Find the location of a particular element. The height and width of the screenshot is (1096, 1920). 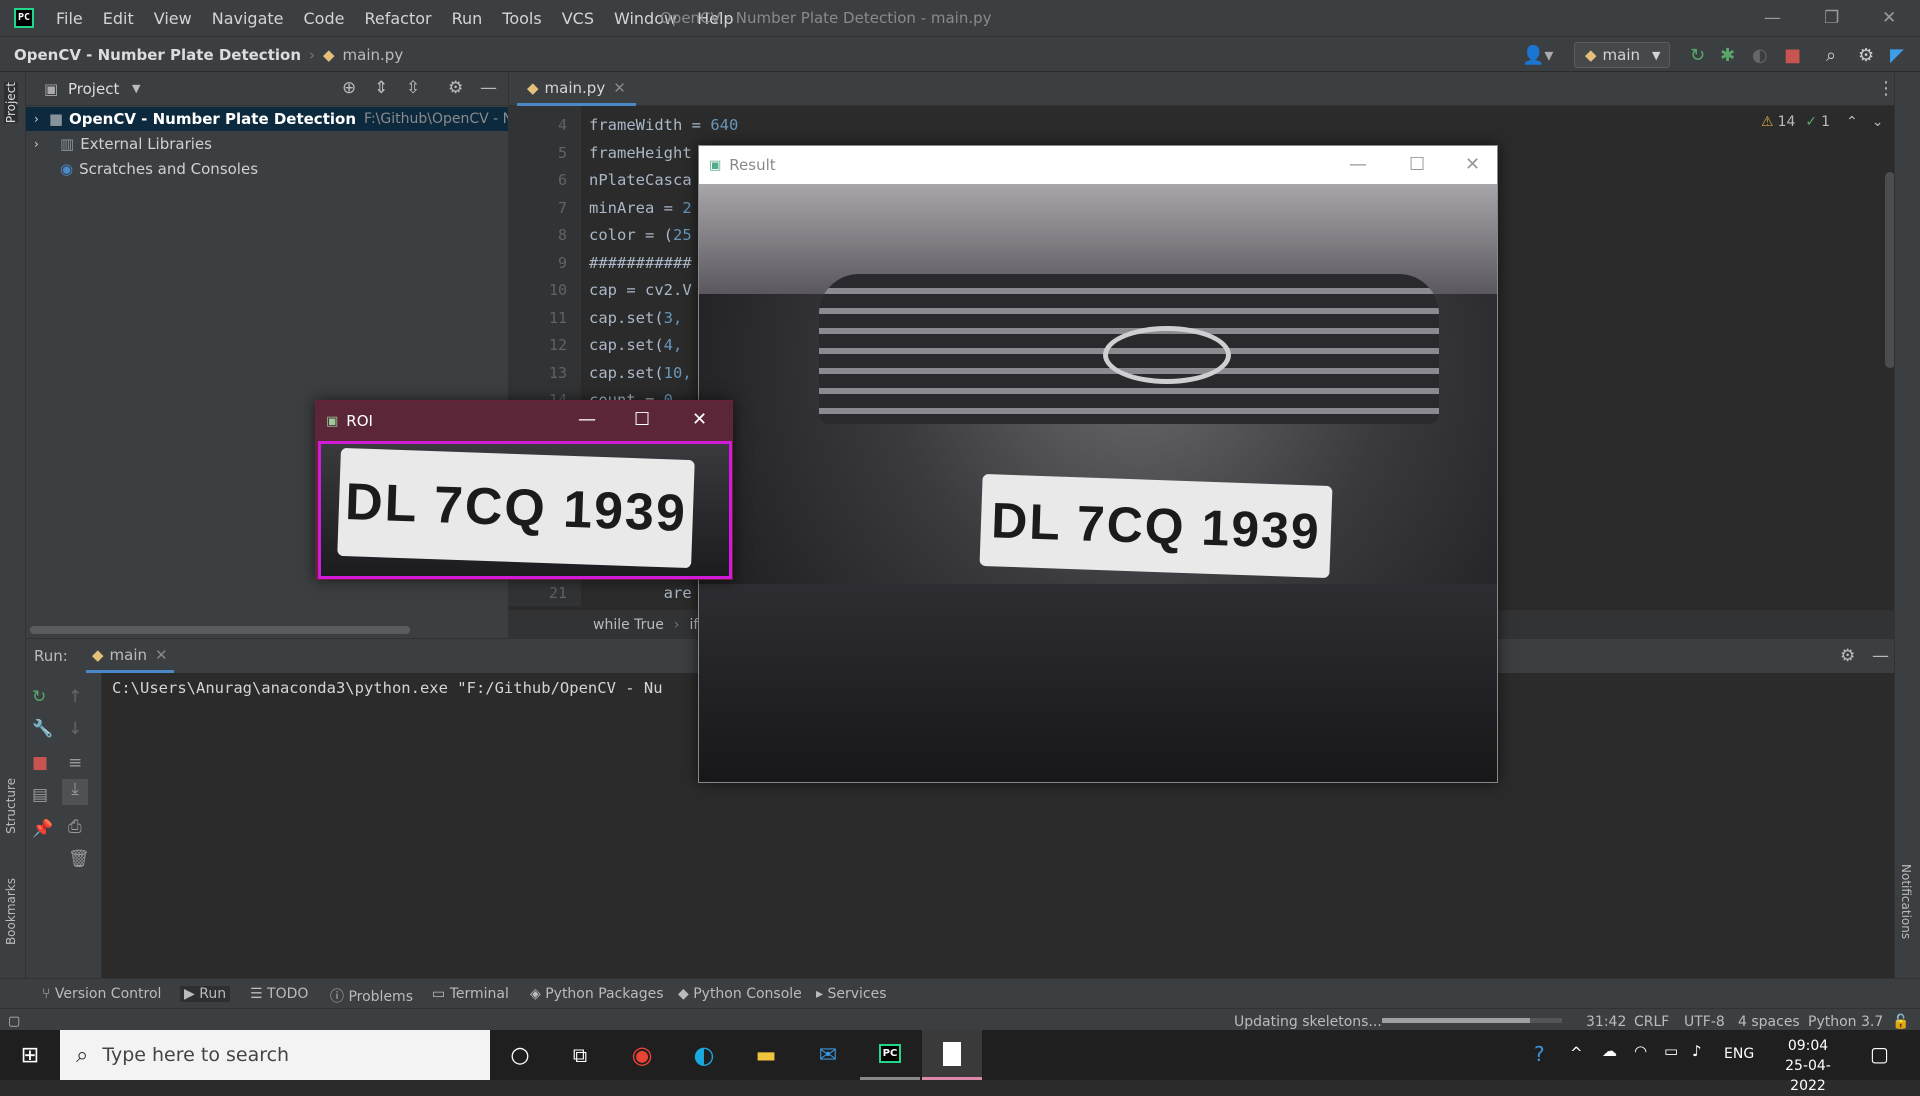

coverage-icon: ◐ is located at coordinates (1760, 55).